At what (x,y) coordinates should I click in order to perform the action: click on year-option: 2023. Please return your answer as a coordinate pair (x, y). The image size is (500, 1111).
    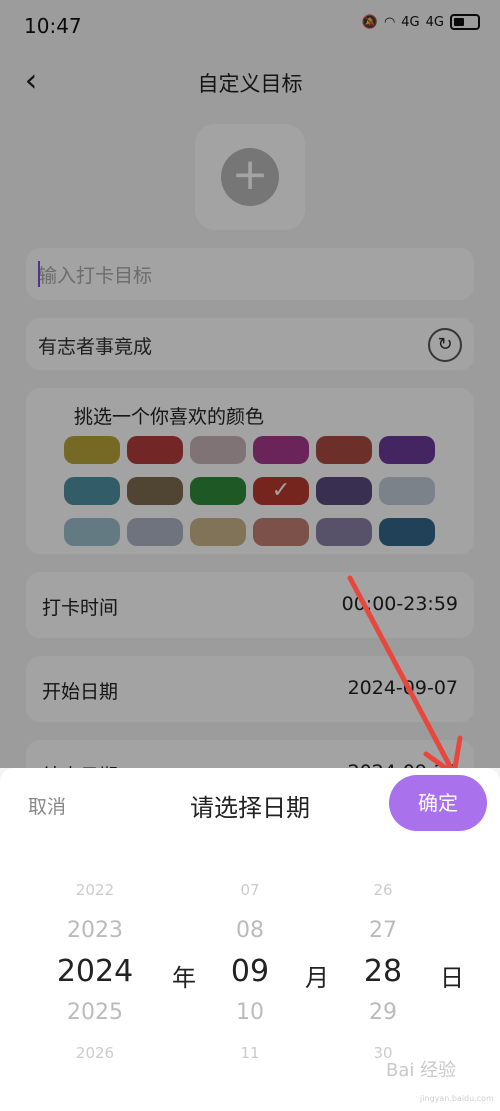
    Looking at the image, I should click on (95, 930).